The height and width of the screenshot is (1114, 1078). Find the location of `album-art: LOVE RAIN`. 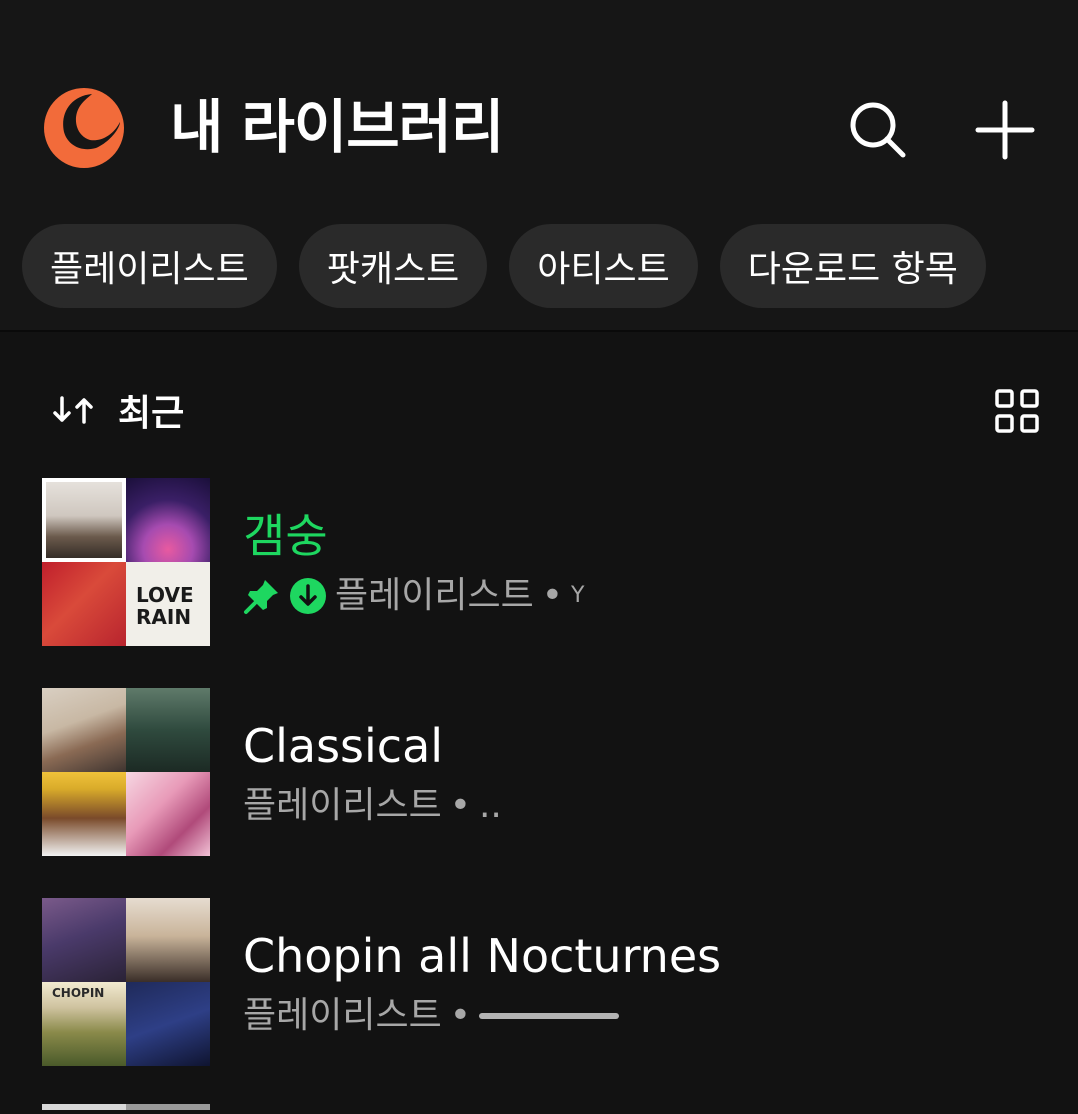

album-art: LOVE RAIN is located at coordinates (168, 604).